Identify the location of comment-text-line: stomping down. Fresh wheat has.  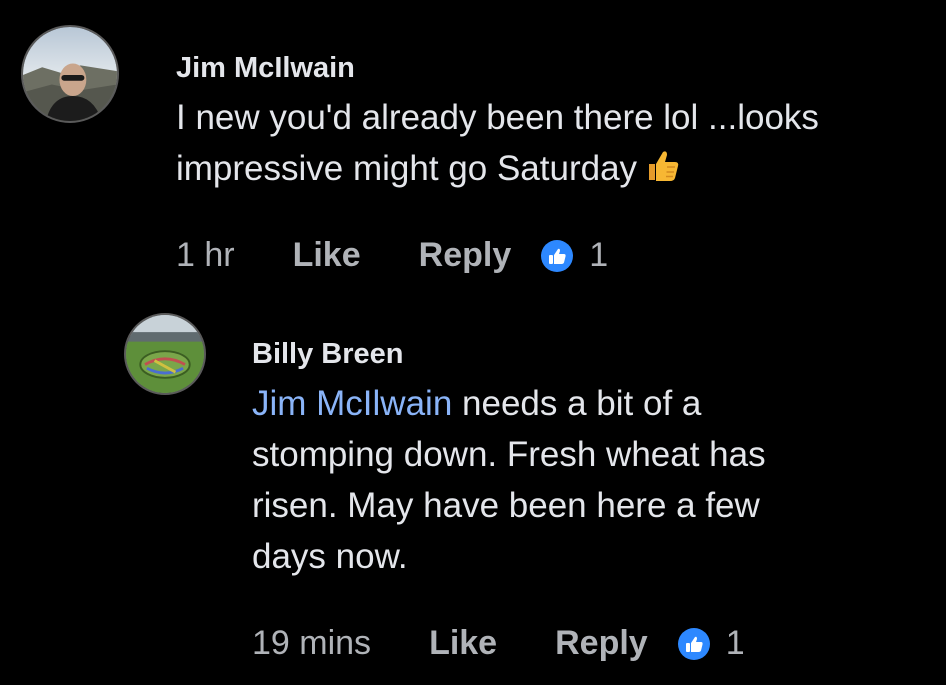
(509, 454).